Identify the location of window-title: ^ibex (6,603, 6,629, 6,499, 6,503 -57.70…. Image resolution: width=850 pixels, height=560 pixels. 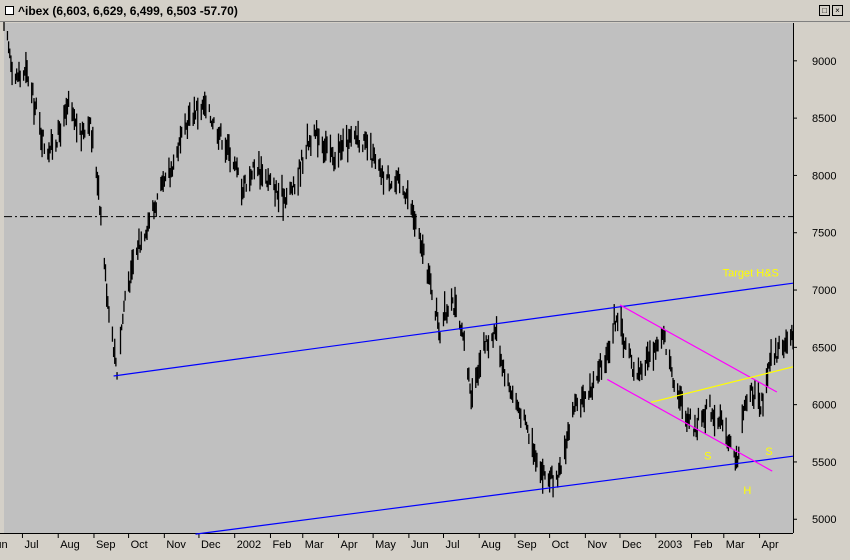
(128, 11).